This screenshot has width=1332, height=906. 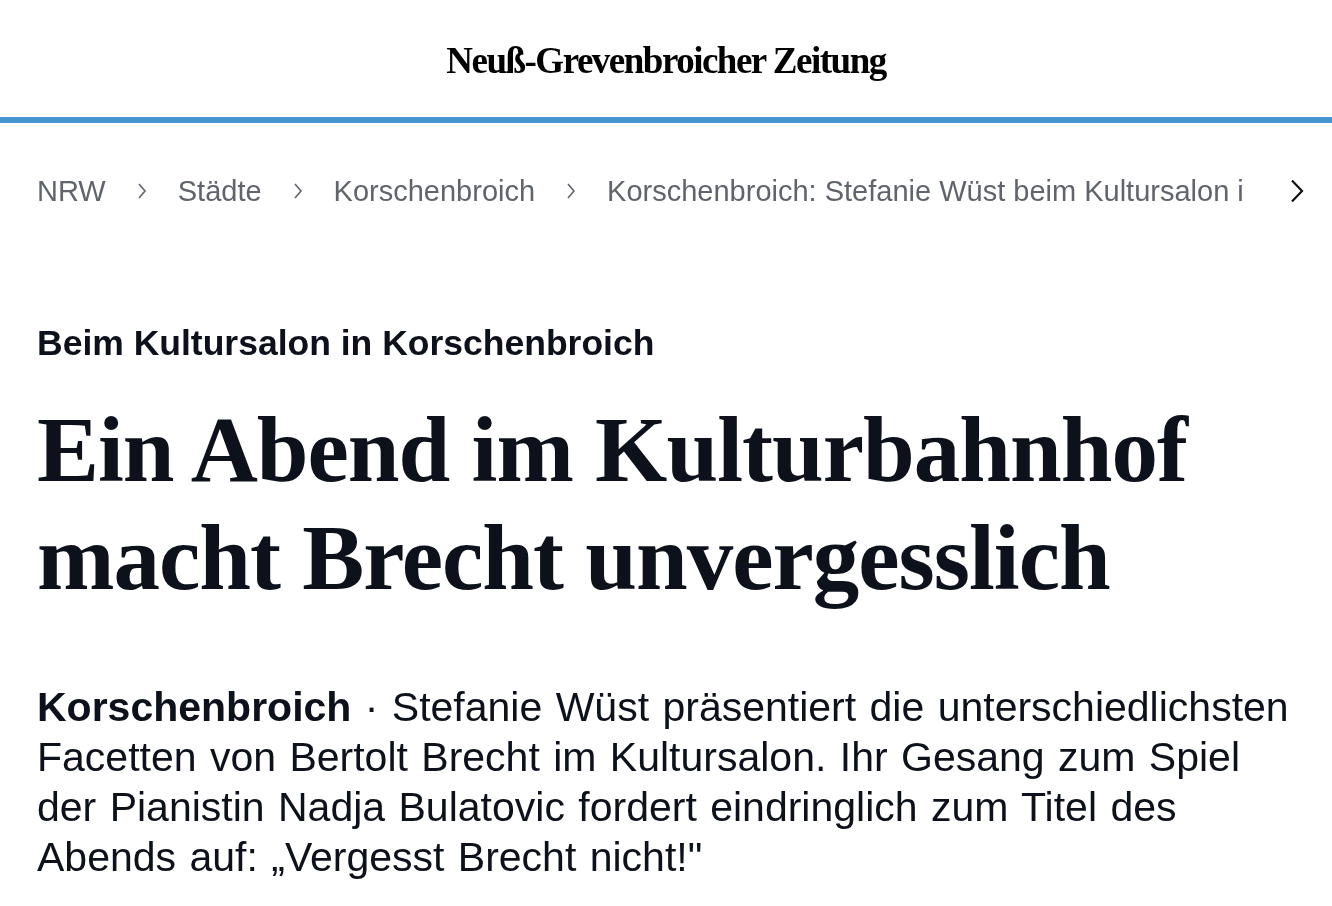 I want to click on breadcrumb-link: NRW, so click(x=71, y=191).